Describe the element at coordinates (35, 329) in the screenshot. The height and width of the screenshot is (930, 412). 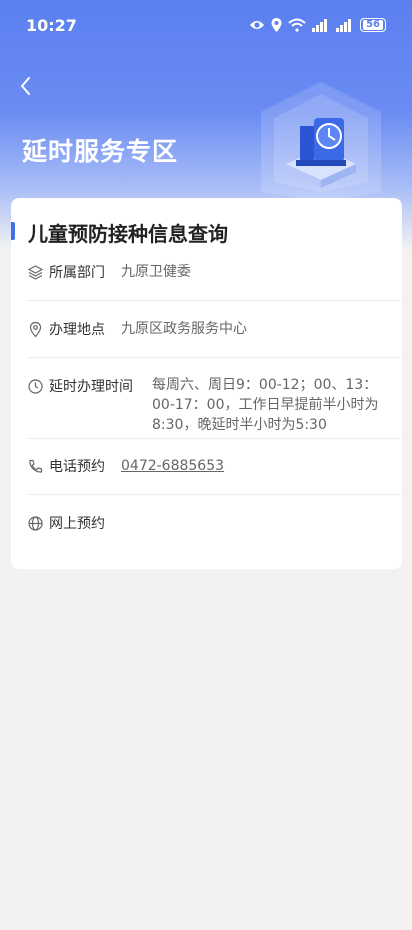
I see `location-icon` at that location.